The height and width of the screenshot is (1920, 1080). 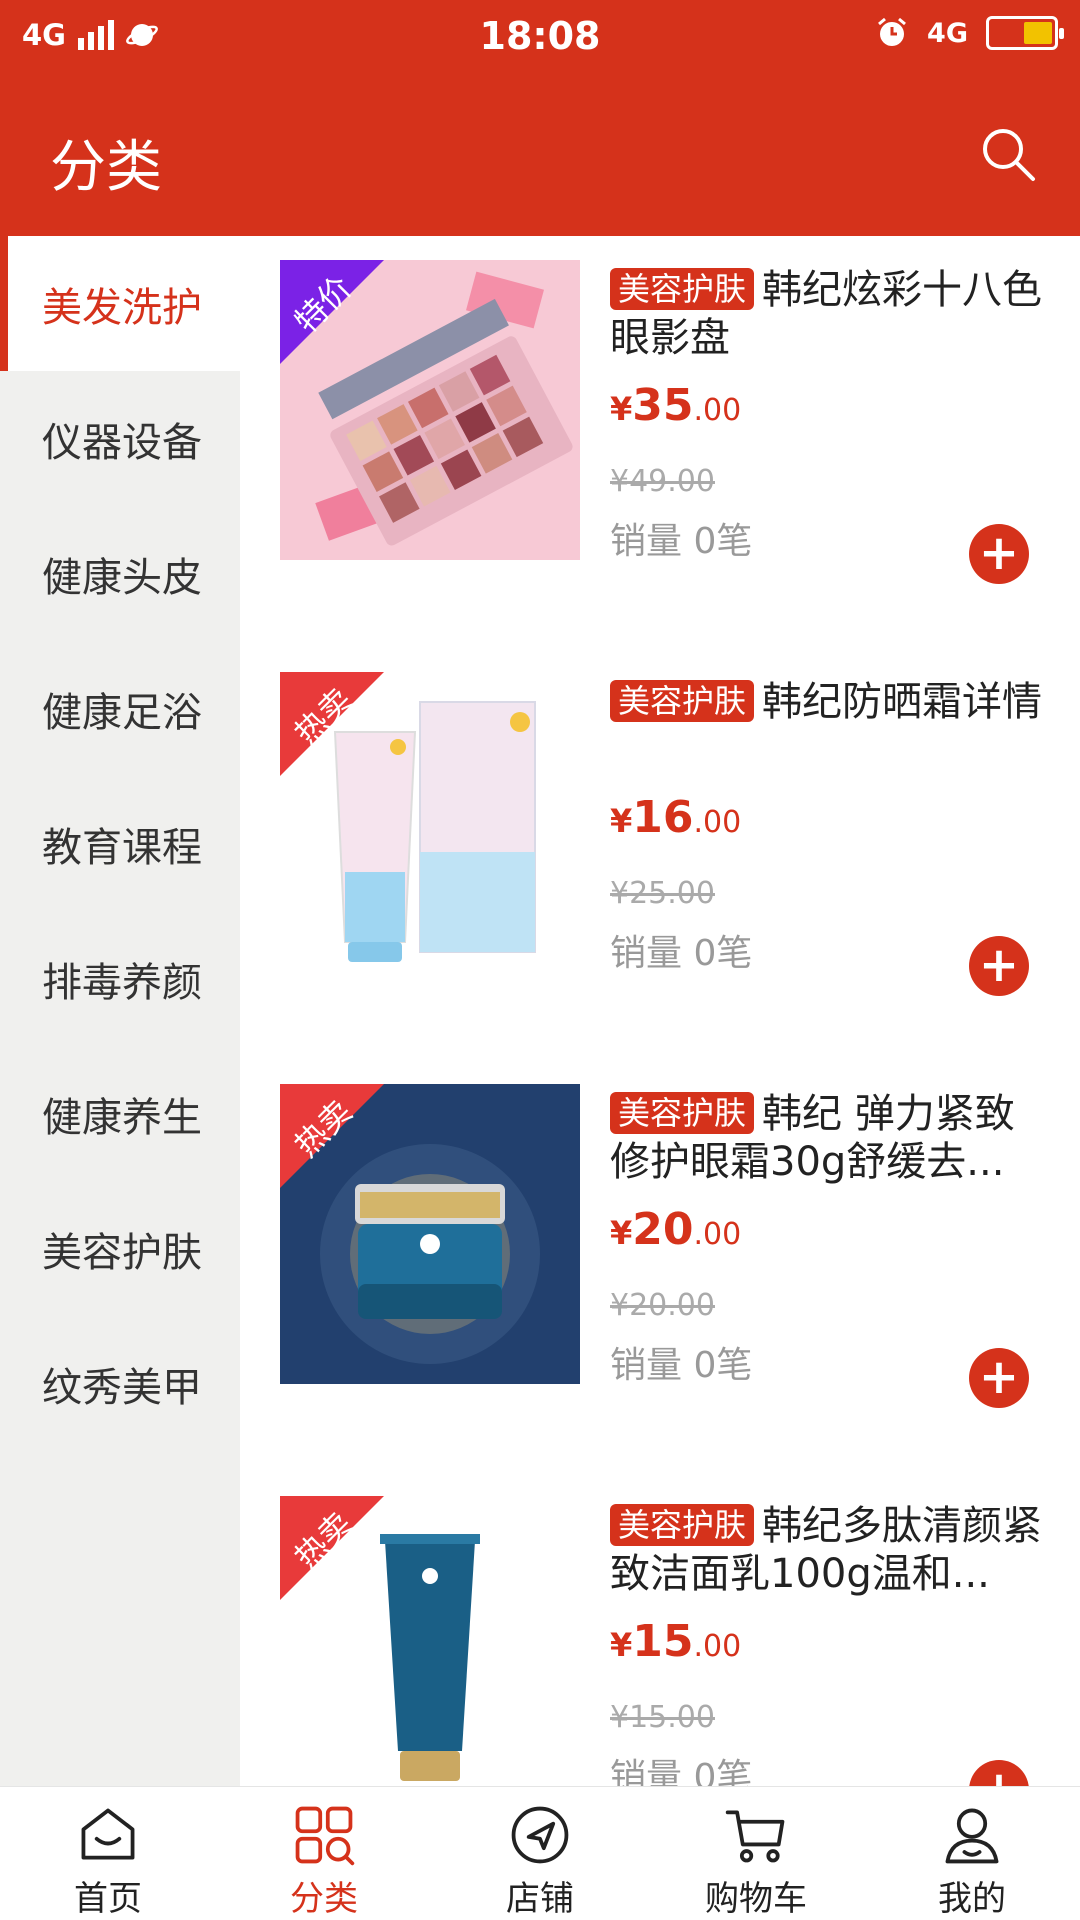 What do you see at coordinates (756, 1899) in the screenshot?
I see `nav-label: 购物车` at bounding box center [756, 1899].